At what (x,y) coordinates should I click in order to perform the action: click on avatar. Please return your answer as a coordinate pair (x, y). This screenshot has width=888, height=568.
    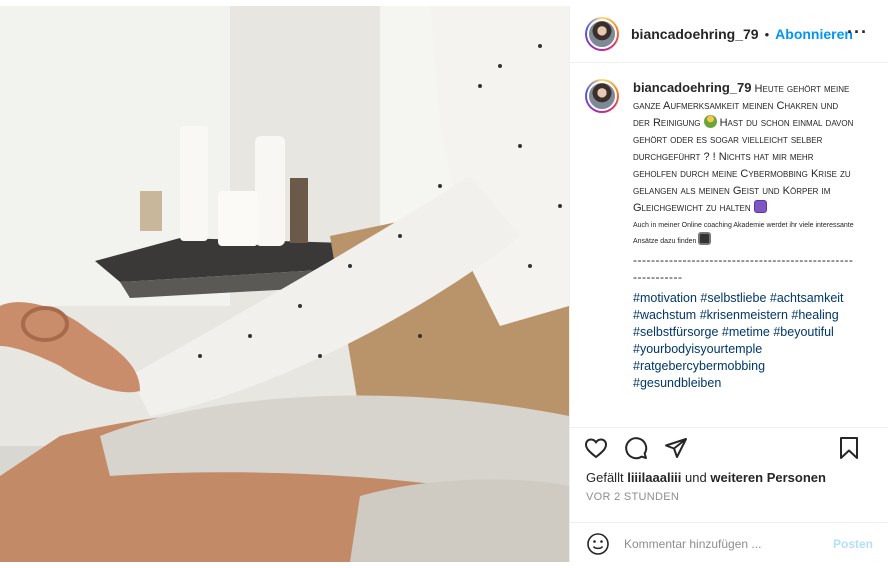
    Looking at the image, I should click on (602, 34).